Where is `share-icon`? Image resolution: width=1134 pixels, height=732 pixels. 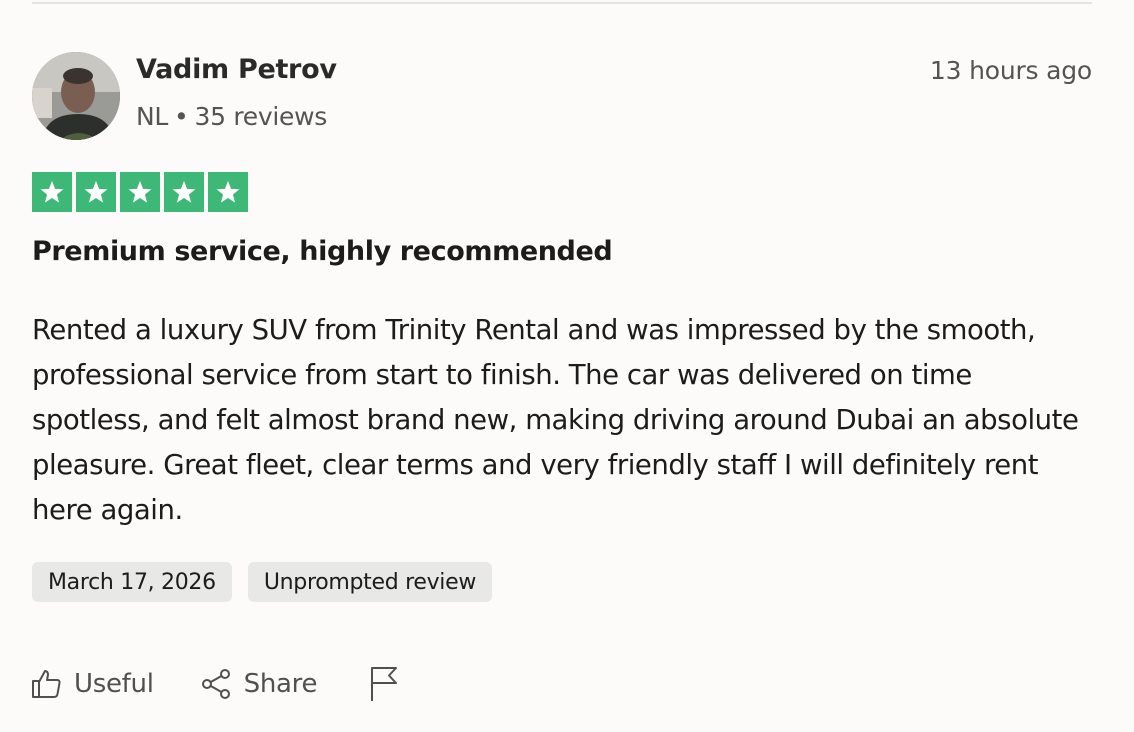 share-icon is located at coordinates (215, 684).